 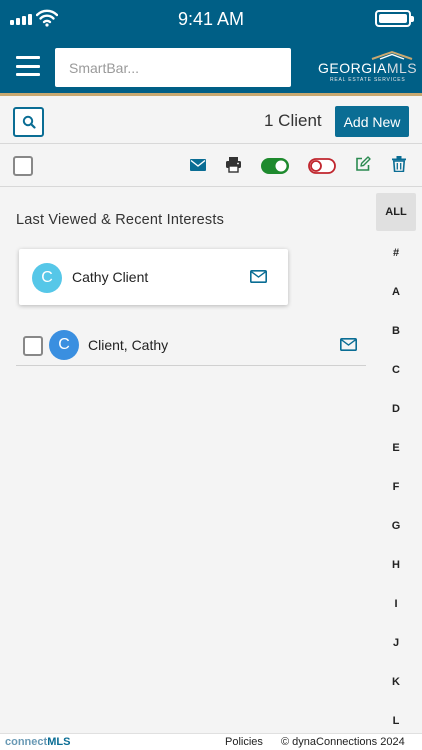 What do you see at coordinates (128, 345) in the screenshot?
I see `client-name: Client, Cathy` at bounding box center [128, 345].